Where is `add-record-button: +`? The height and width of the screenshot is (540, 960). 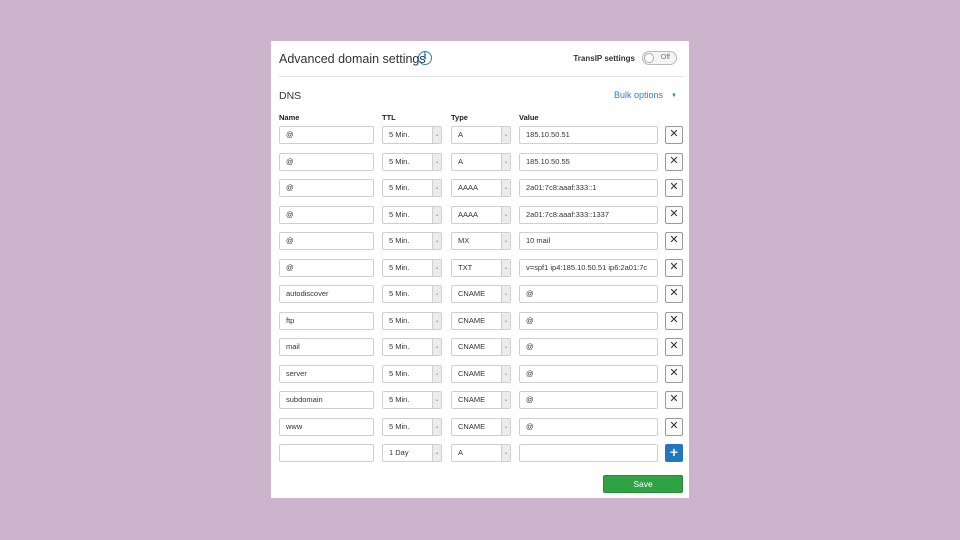
add-record-button: + is located at coordinates (674, 453).